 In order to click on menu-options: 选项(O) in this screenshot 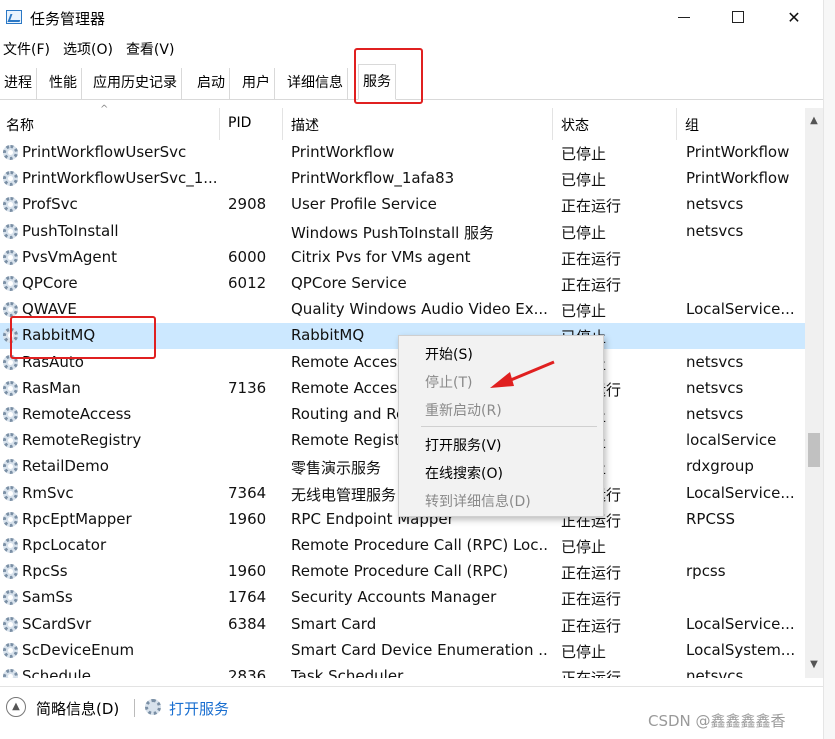, I will do `click(89, 49)`.